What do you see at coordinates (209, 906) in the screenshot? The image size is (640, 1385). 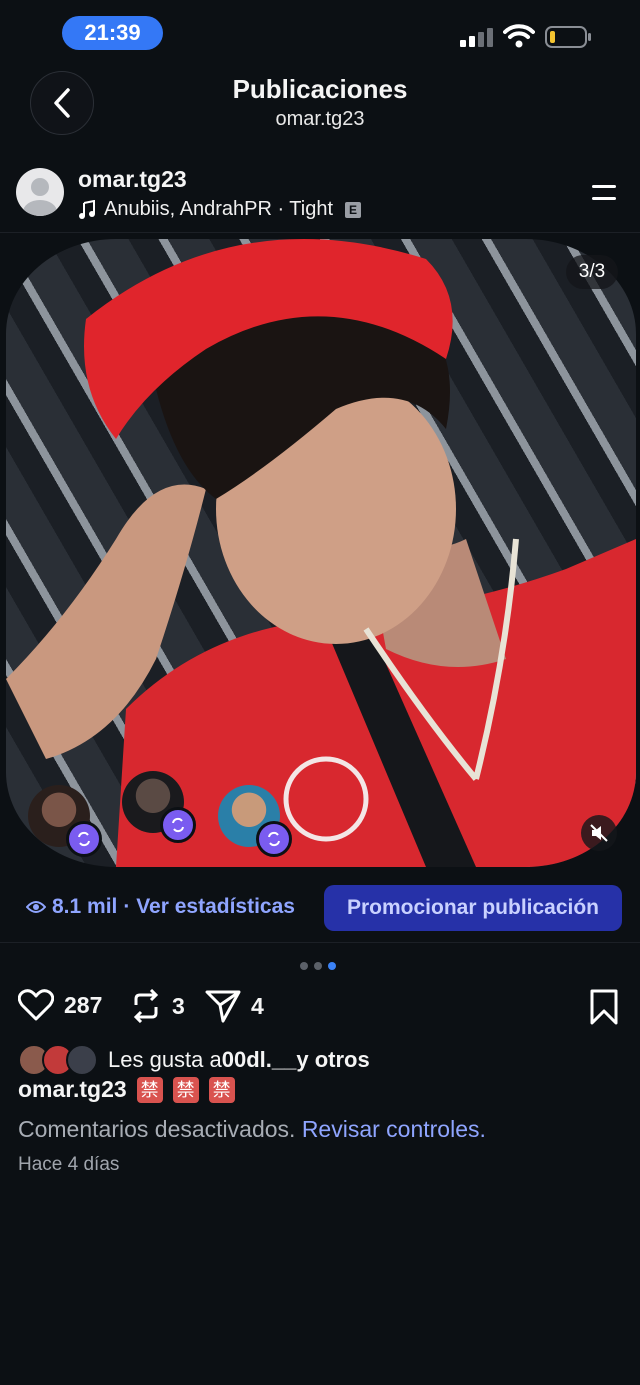 I see `stats-label: · Ver estadísticas` at bounding box center [209, 906].